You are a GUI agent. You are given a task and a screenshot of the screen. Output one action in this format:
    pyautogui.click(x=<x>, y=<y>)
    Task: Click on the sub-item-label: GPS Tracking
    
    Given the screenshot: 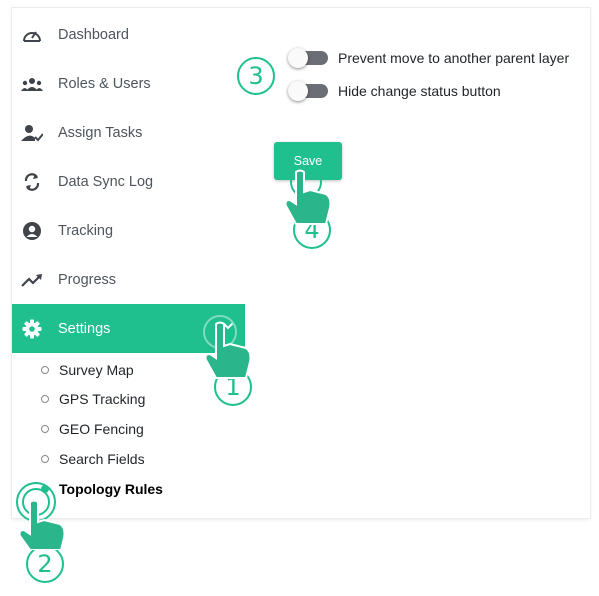 What is the action you would take?
    pyautogui.click(x=102, y=399)
    